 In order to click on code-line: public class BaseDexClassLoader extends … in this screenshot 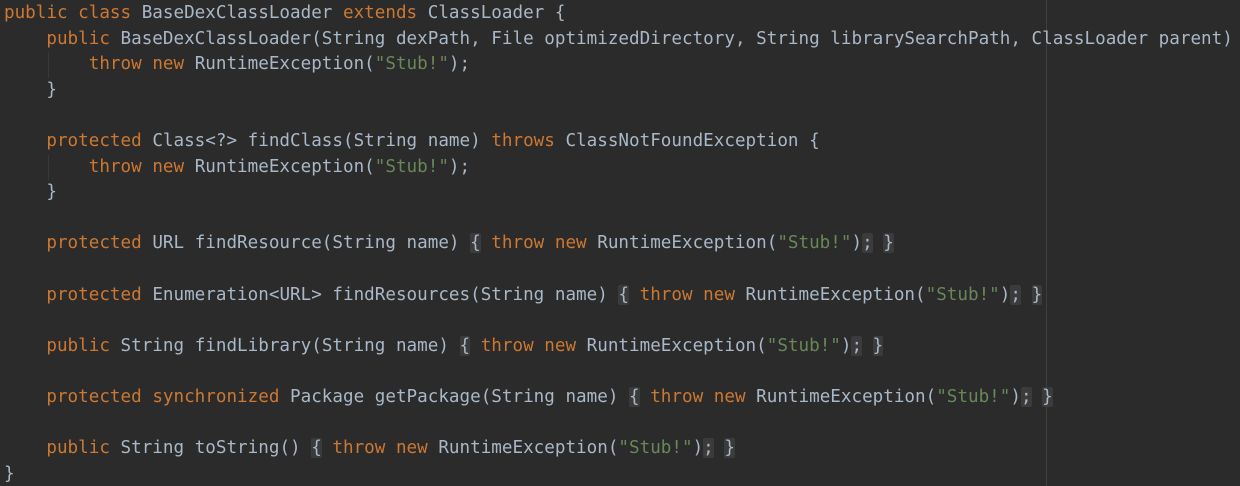, I will do `click(284, 13)`.